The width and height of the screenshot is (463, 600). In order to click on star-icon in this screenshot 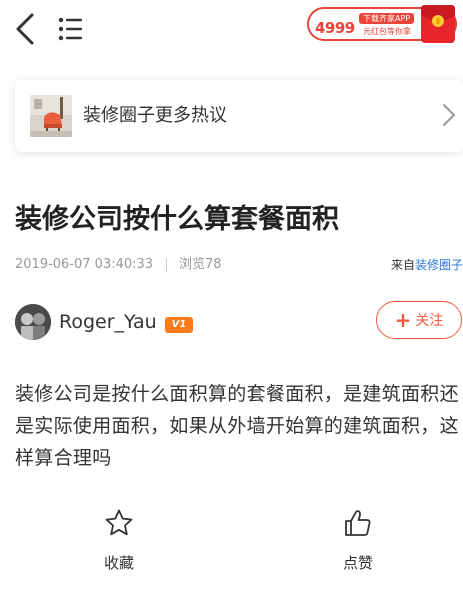, I will do `click(119, 522)`.